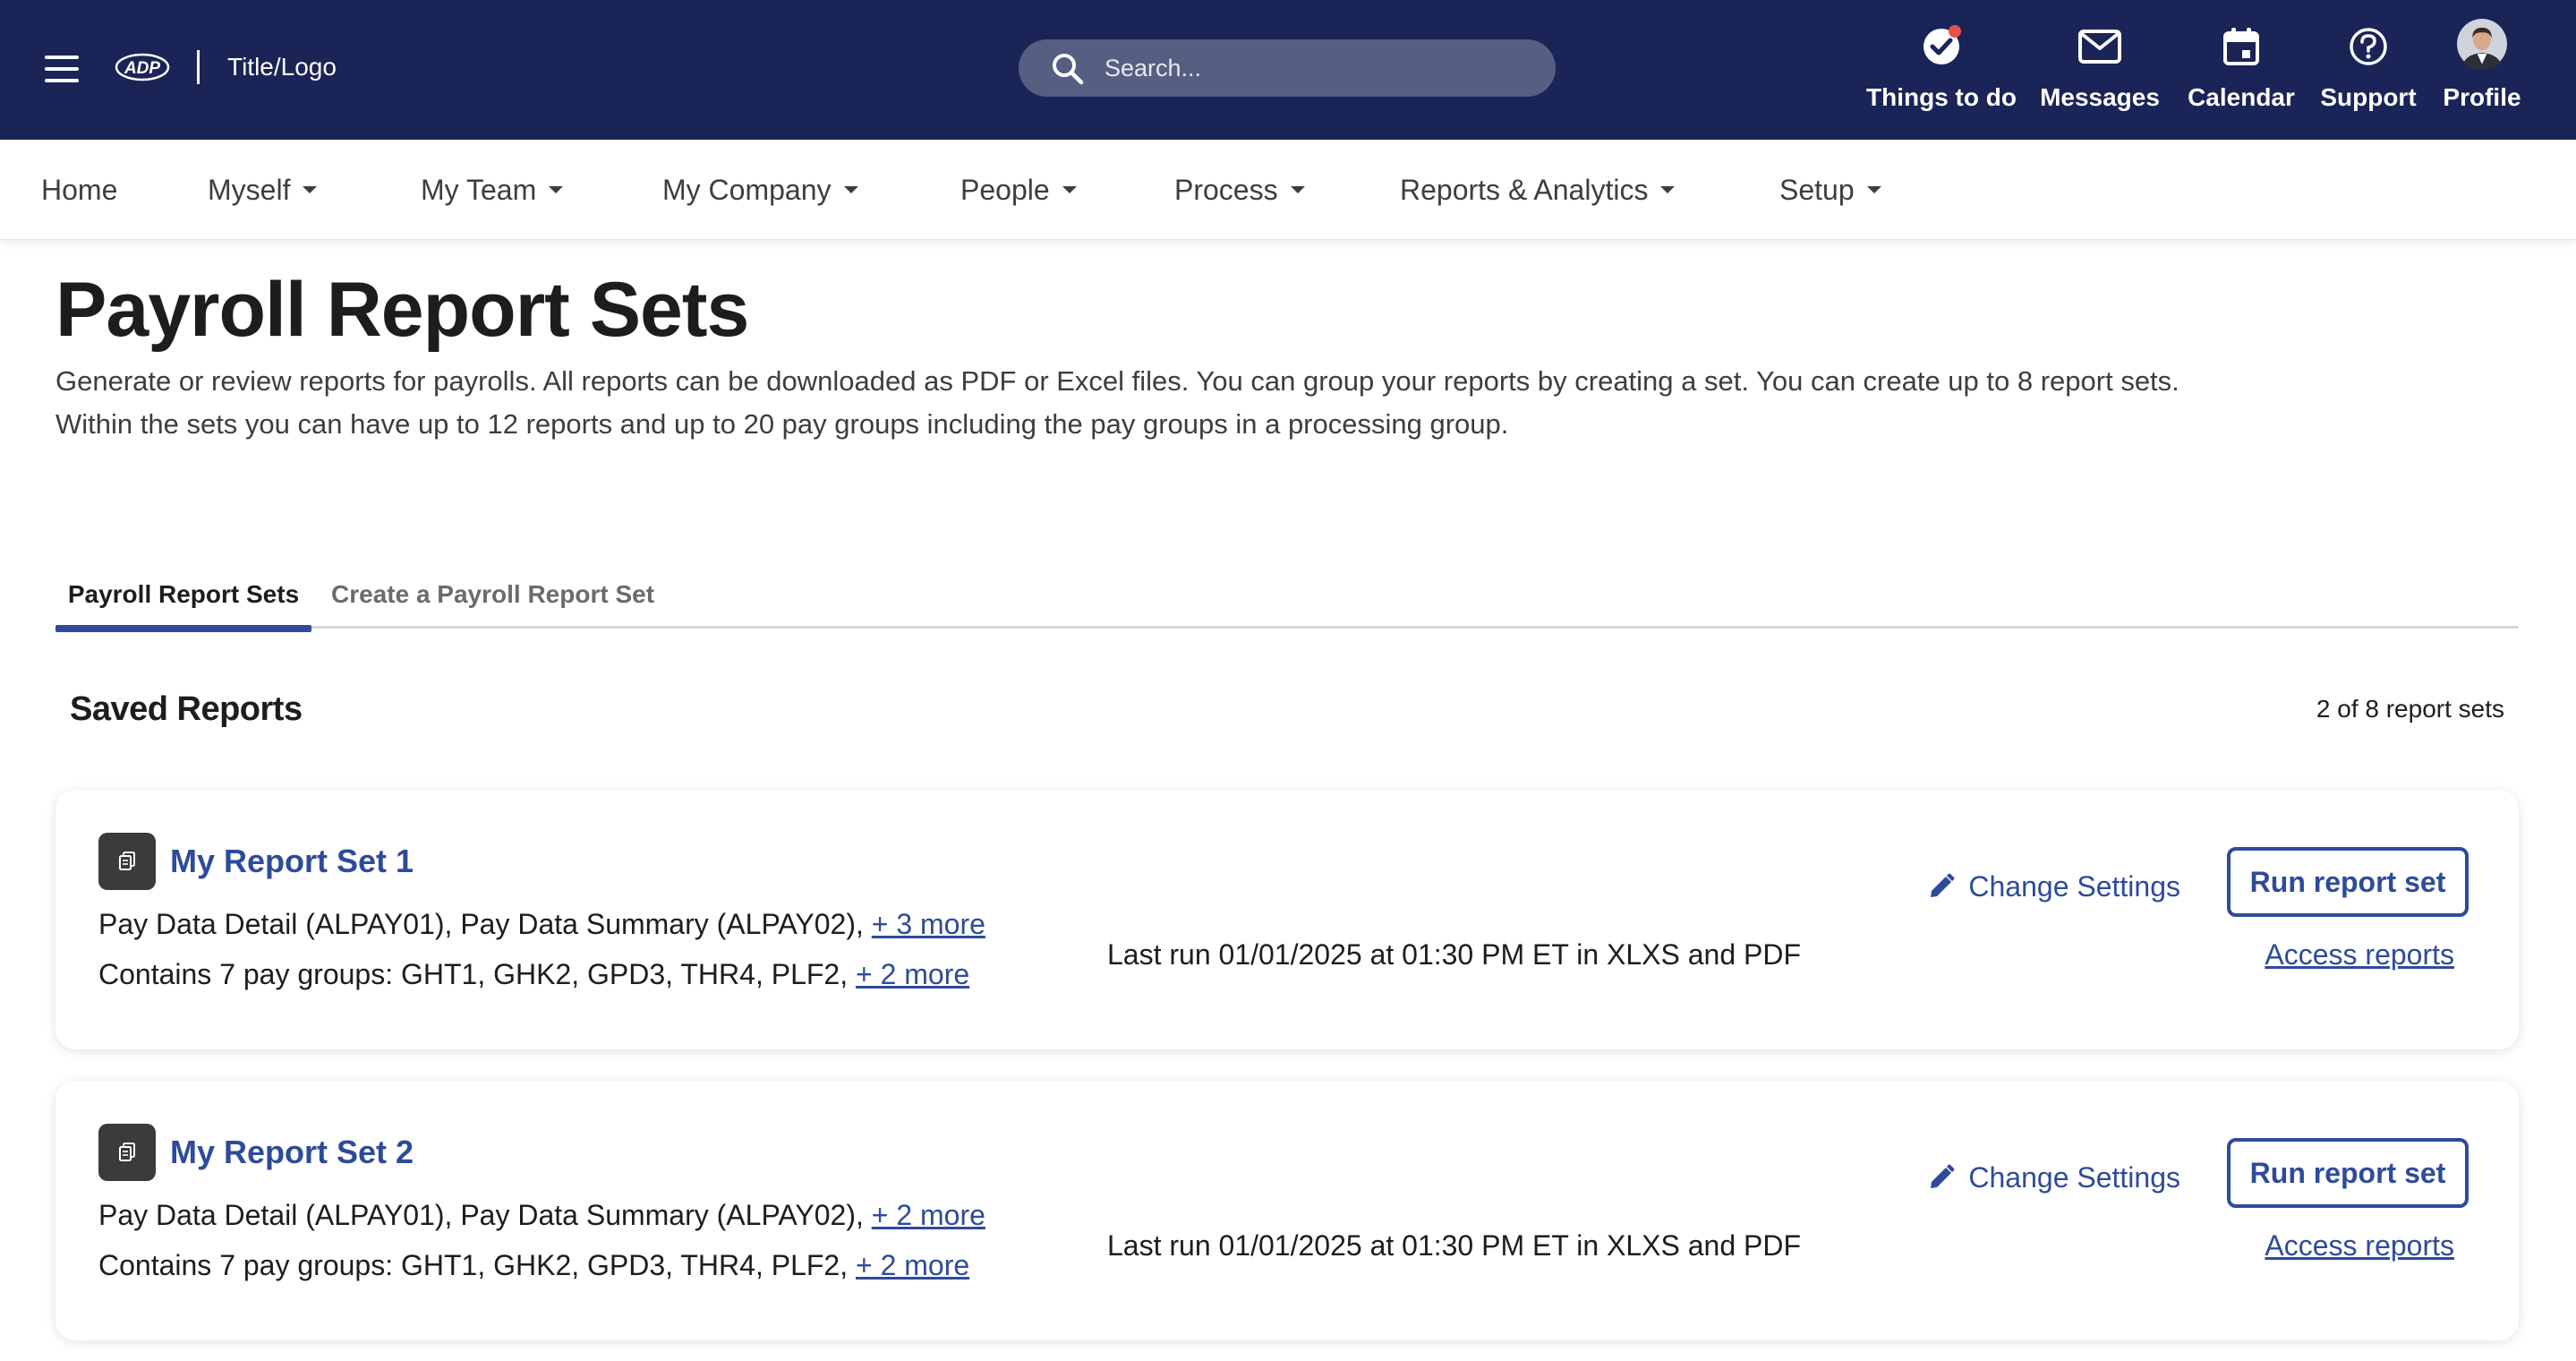 The height and width of the screenshot is (1361, 2576). What do you see at coordinates (282, 67) in the screenshot?
I see `app-title: Title/Logo` at bounding box center [282, 67].